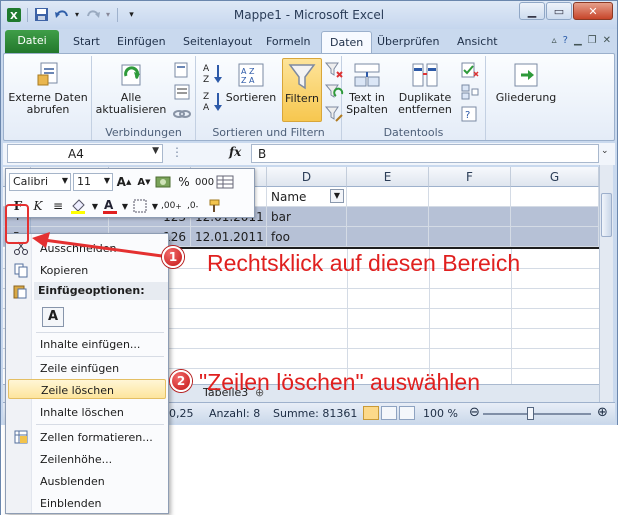 The width and height of the screenshot is (618, 515). I want to click on italic-icon: K, so click(38, 206).